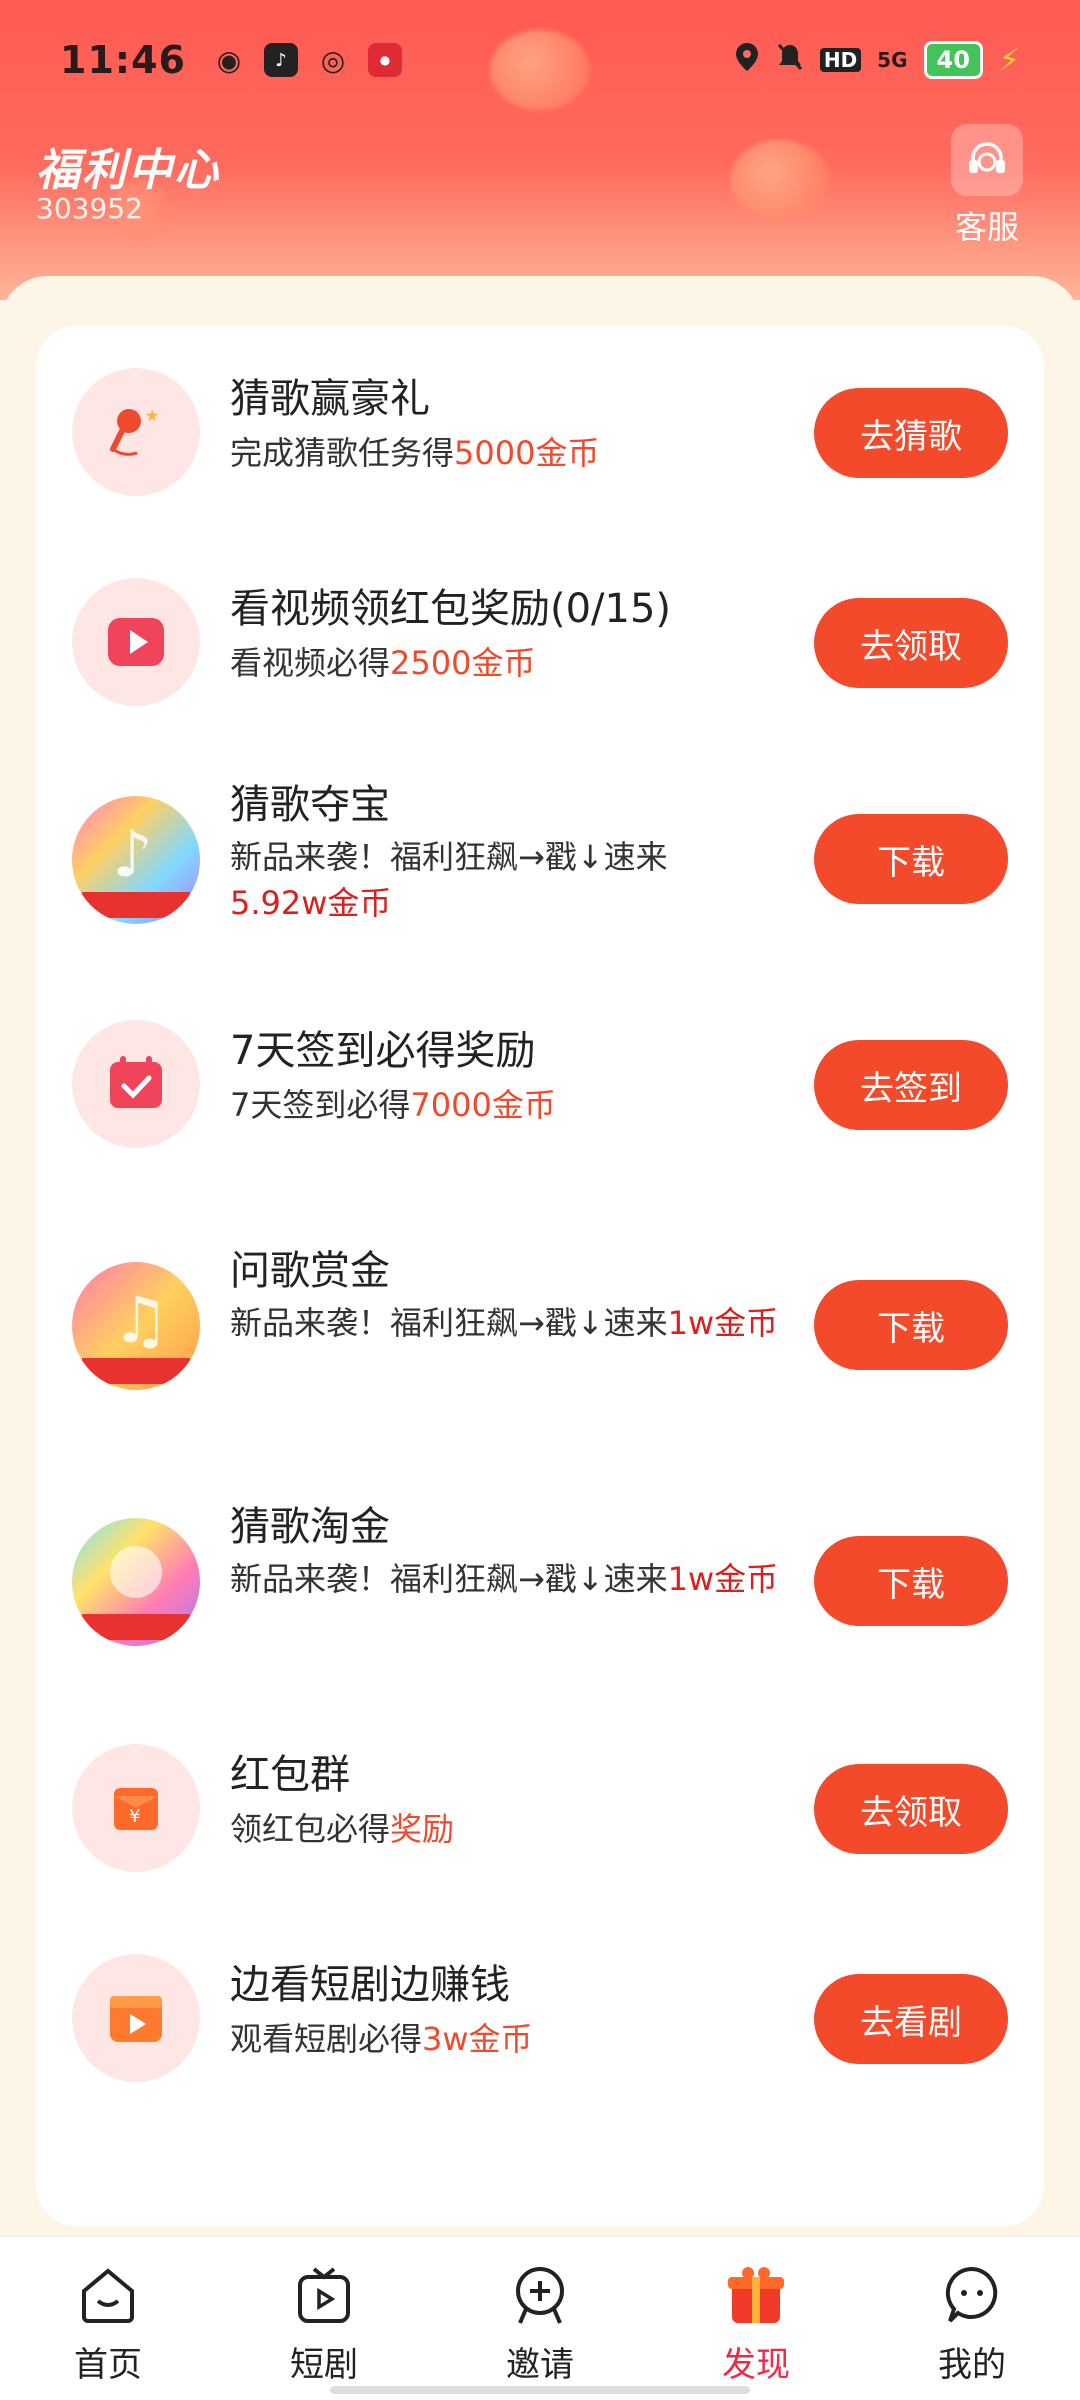 This screenshot has width=1080, height=2400. I want to click on task-description: 看视频必得2500金币, so click(383, 663).